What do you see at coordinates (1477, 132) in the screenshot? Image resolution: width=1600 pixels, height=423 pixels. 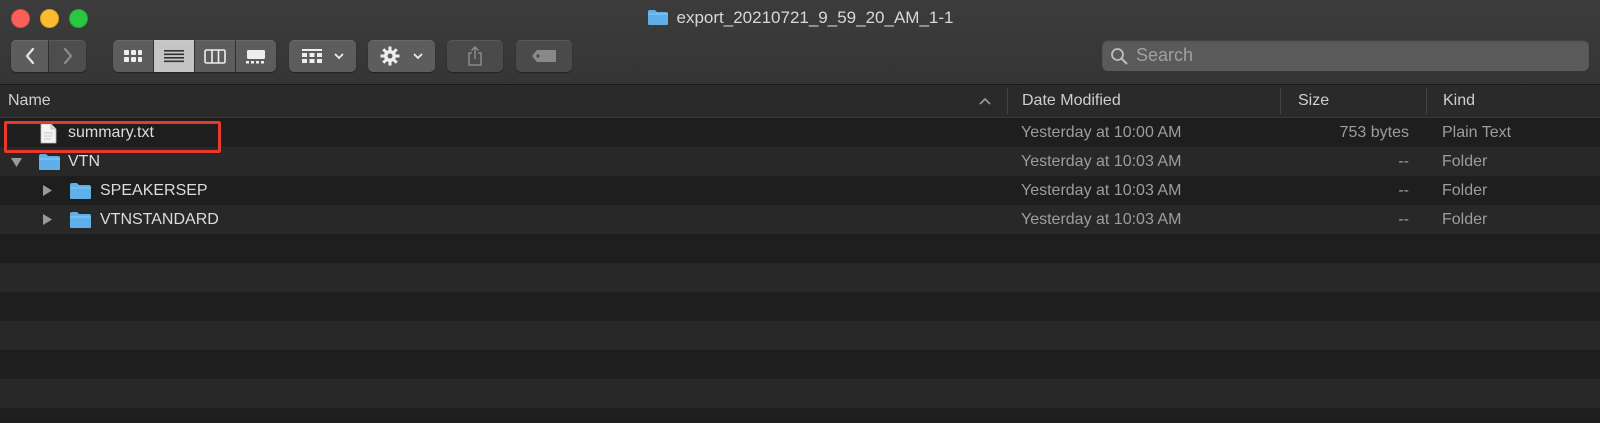 I see `file-kind: Plain Text` at bounding box center [1477, 132].